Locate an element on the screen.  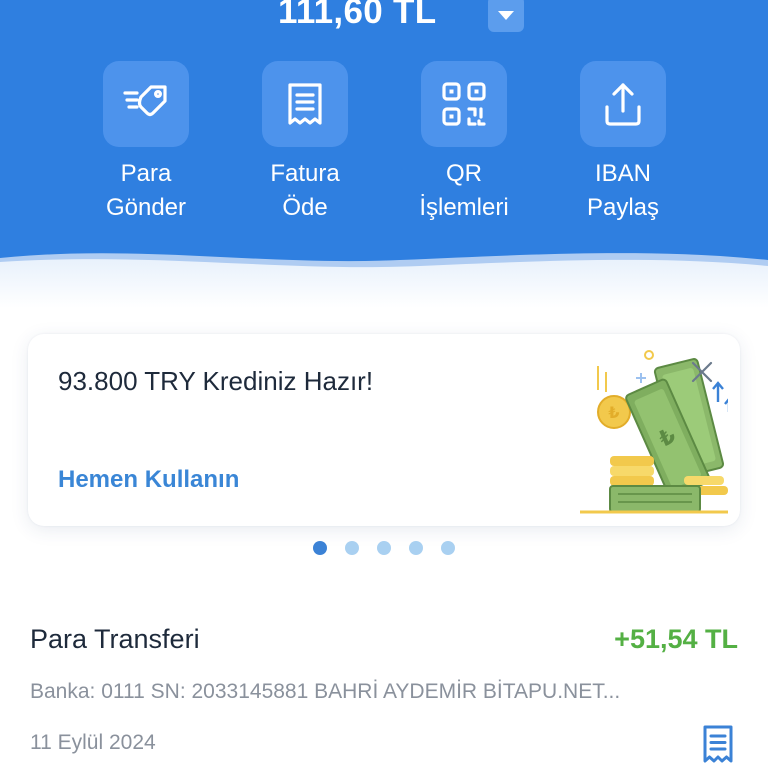
loan-offer-title: 93.800 TRY Krediniz Hazır! is located at coordinates (216, 381).